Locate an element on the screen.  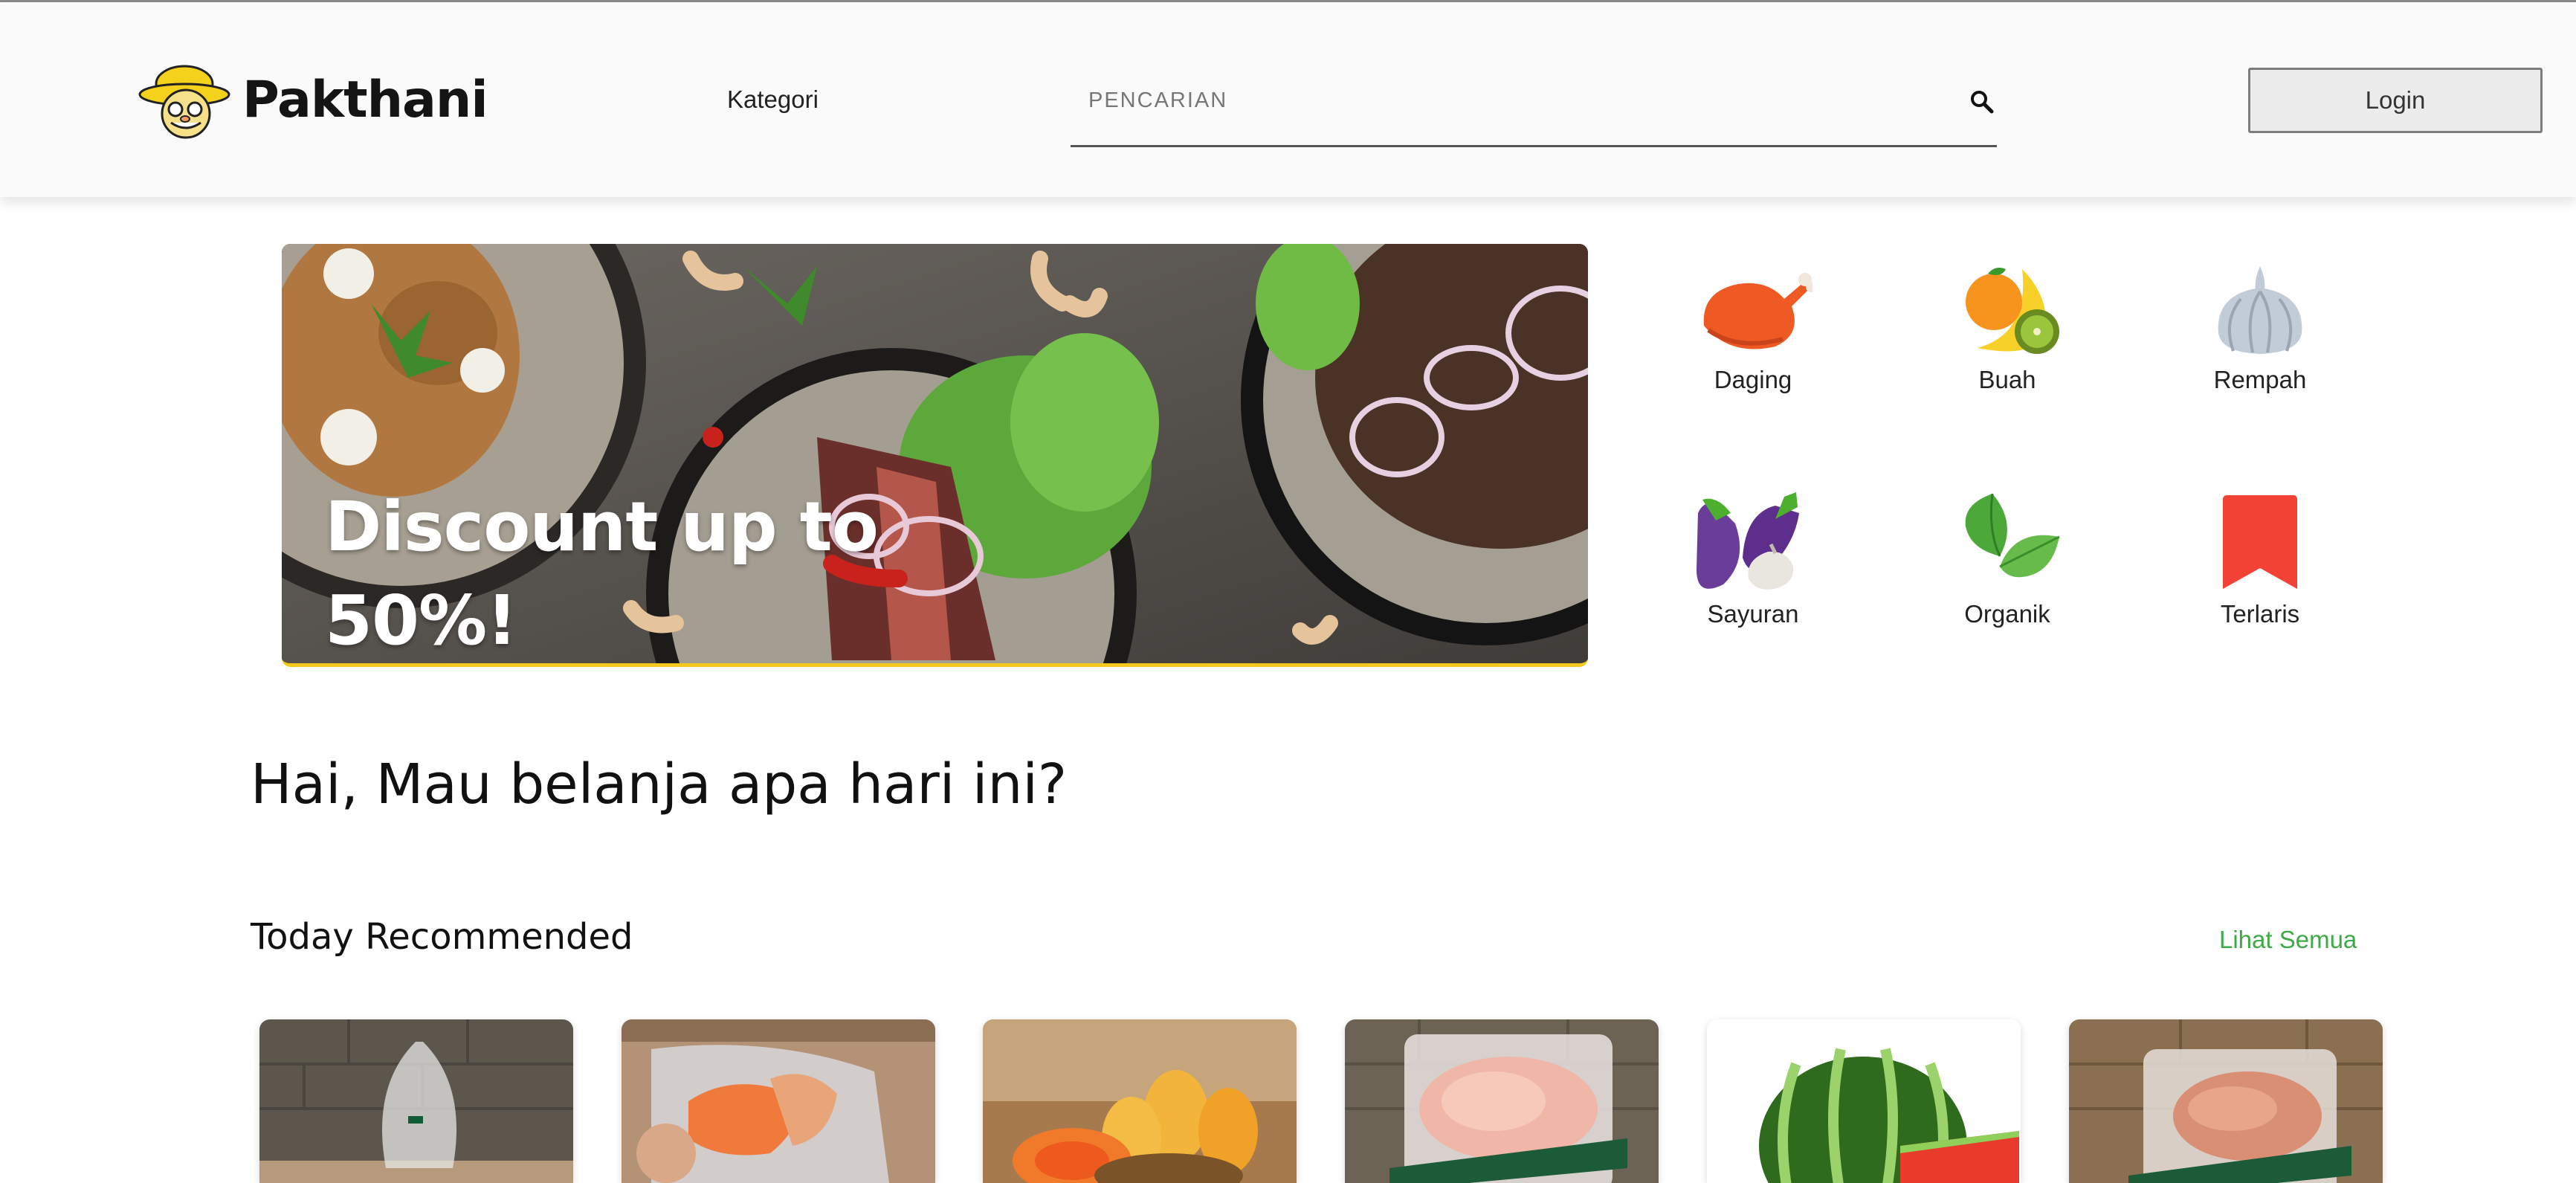
login-button: Login is located at coordinates (2395, 100).